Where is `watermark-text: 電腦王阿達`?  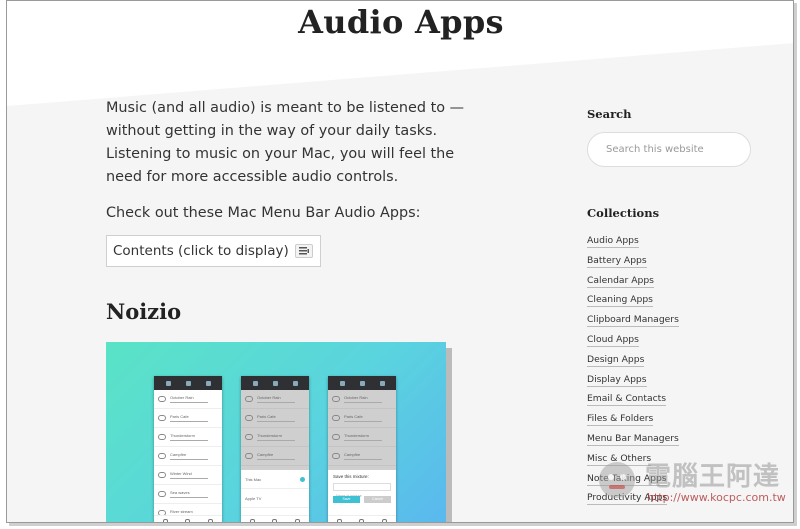 watermark-text: 電腦王阿達 is located at coordinates (713, 477).